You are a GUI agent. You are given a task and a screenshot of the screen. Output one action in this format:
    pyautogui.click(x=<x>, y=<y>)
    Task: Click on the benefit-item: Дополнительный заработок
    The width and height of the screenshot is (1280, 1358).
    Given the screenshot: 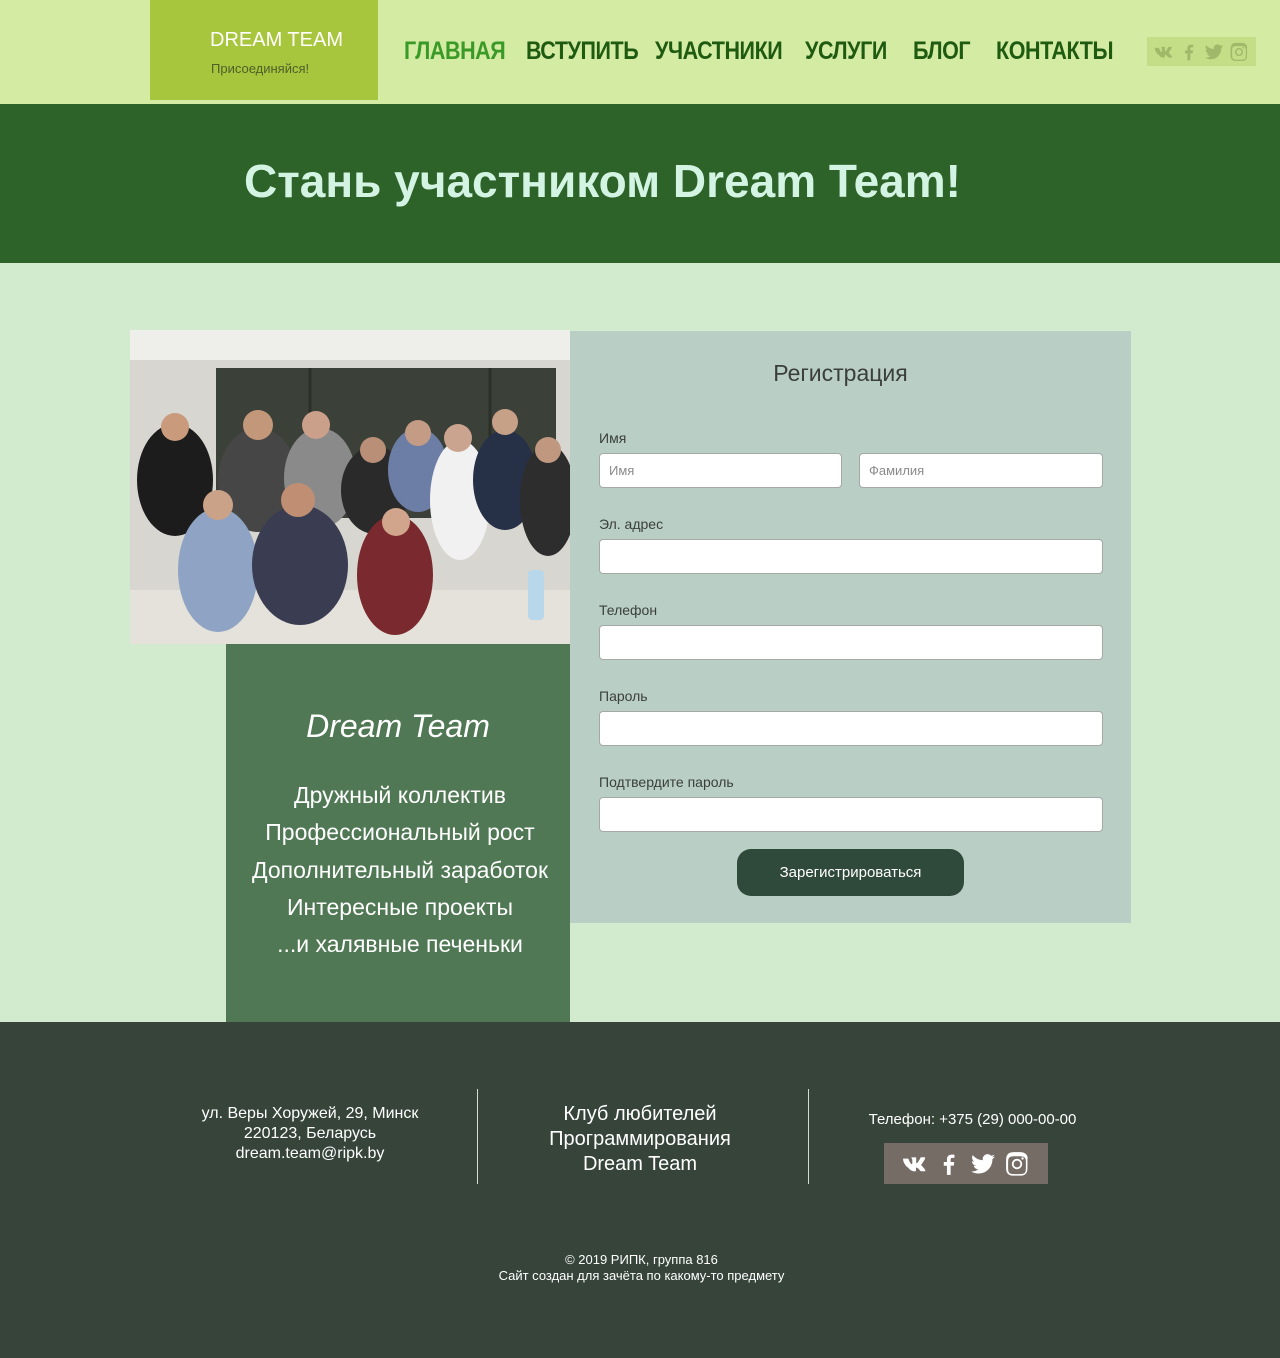 What is the action you would take?
    pyautogui.click(x=400, y=869)
    